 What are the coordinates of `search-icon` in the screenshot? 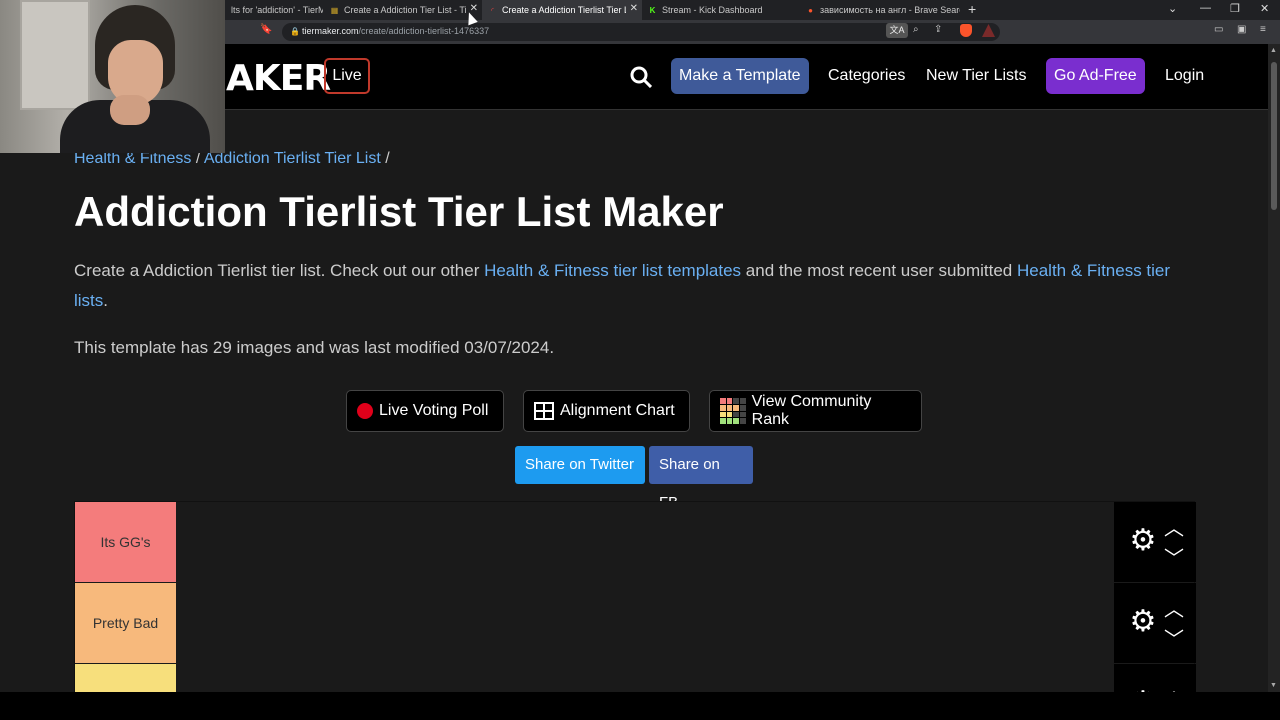 It's located at (641, 77).